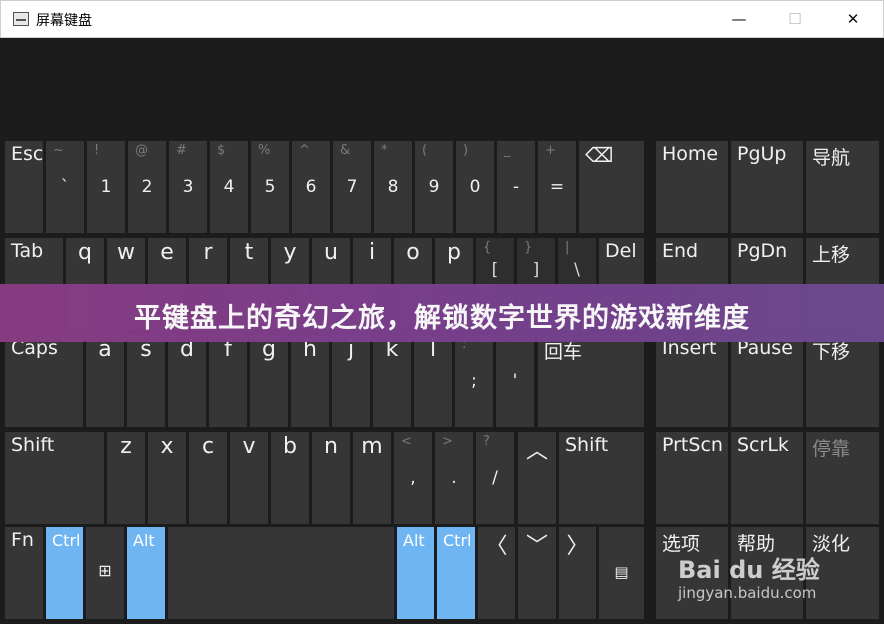 The height and width of the screenshot is (624, 884). I want to click on key-label: z, so click(126, 446).